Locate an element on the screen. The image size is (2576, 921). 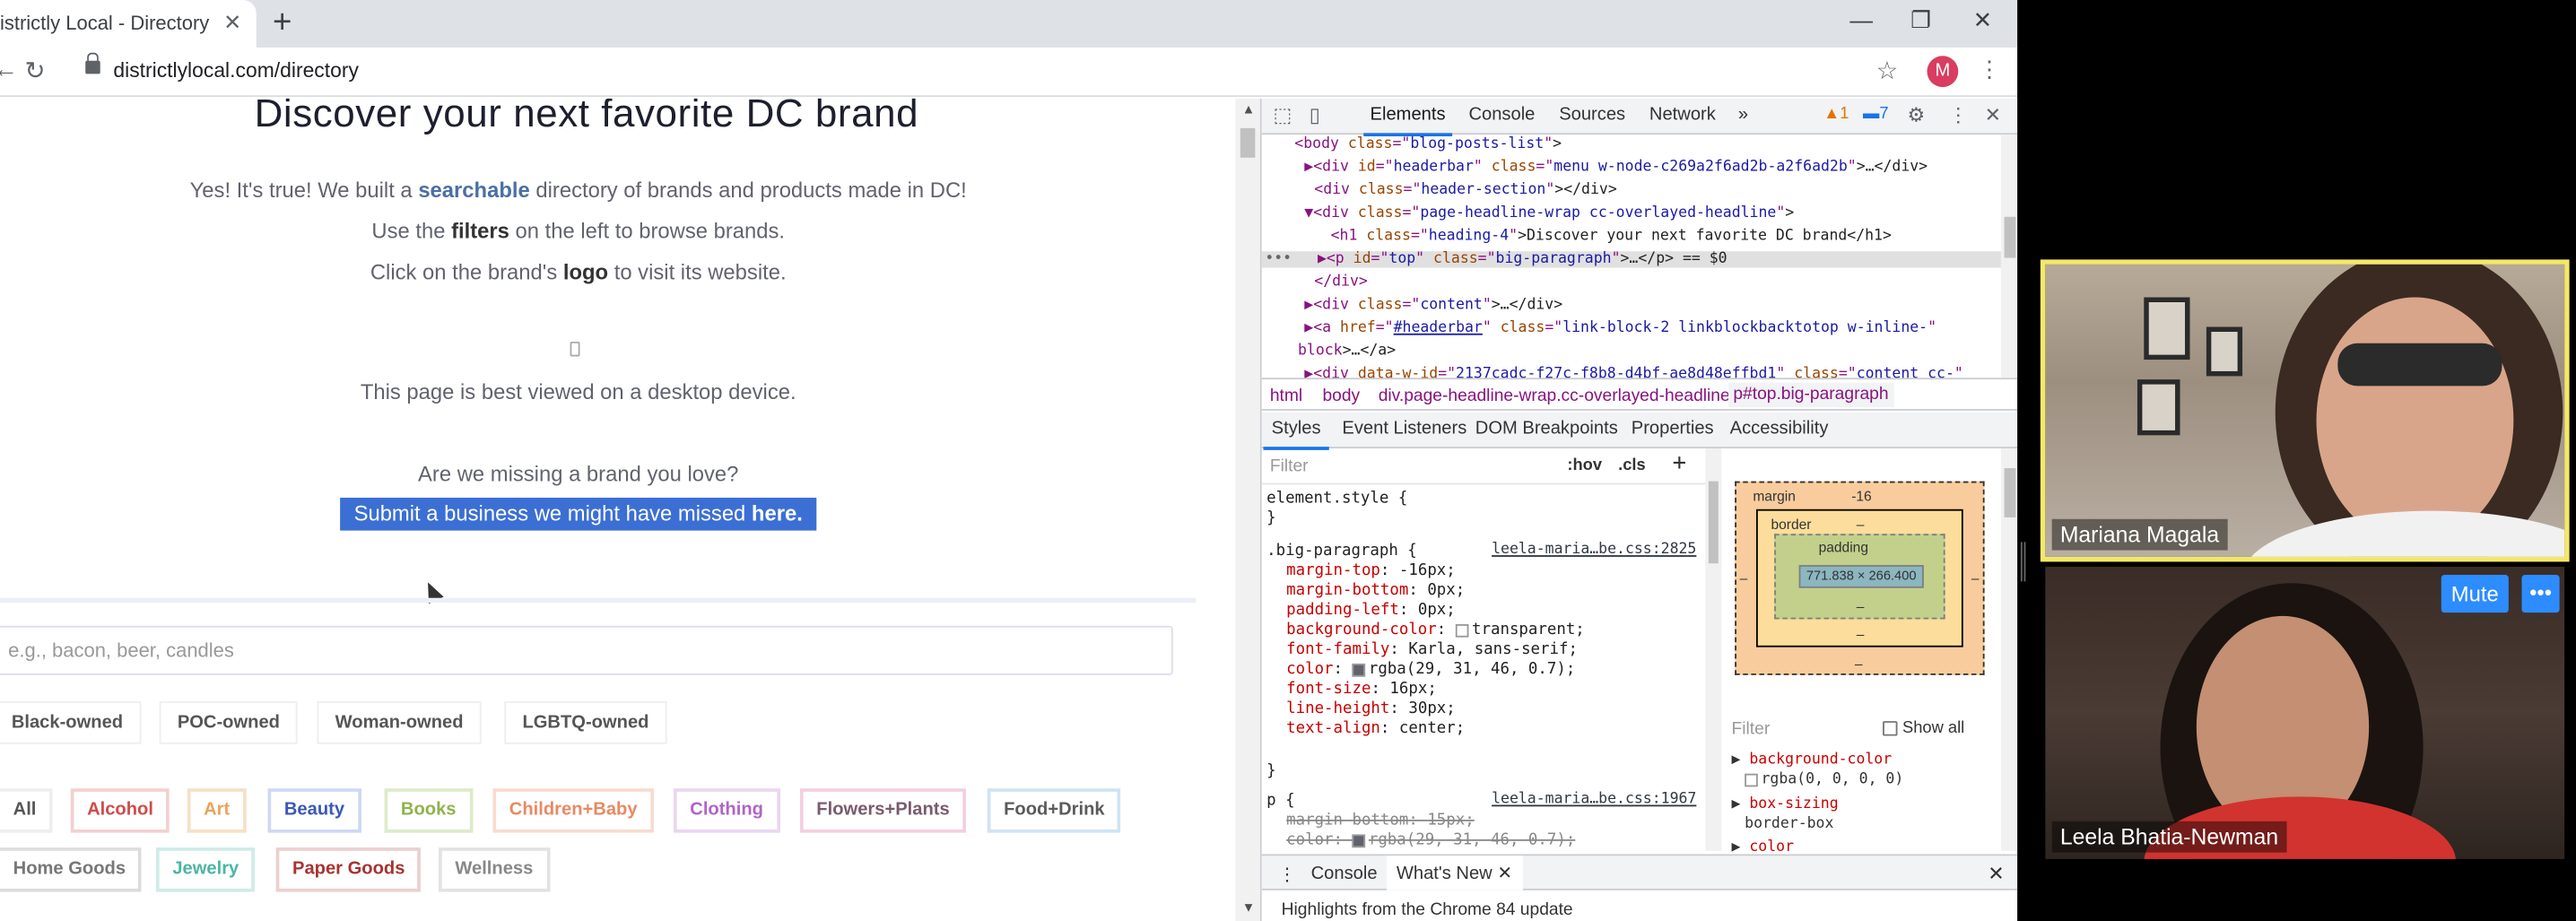
dom-node: </div> is located at coordinates (1315, 283).